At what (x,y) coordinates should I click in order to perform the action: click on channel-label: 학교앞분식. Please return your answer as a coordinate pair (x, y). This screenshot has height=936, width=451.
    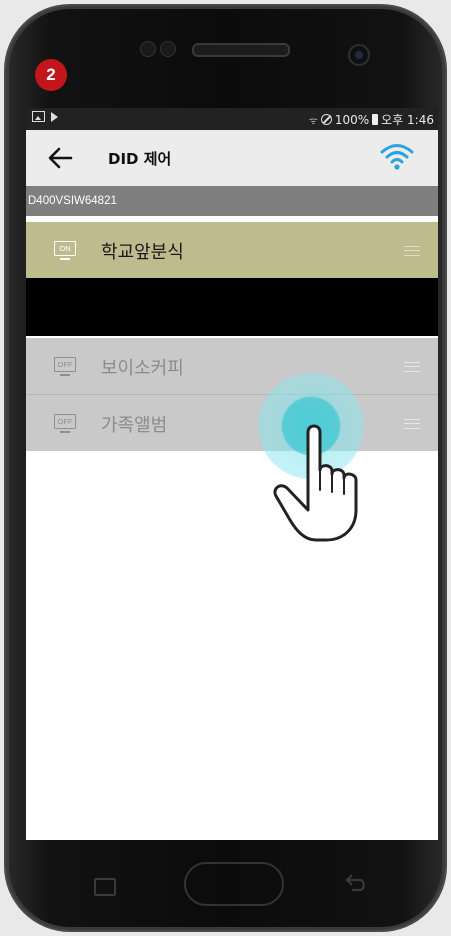
    Looking at the image, I should click on (142, 252).